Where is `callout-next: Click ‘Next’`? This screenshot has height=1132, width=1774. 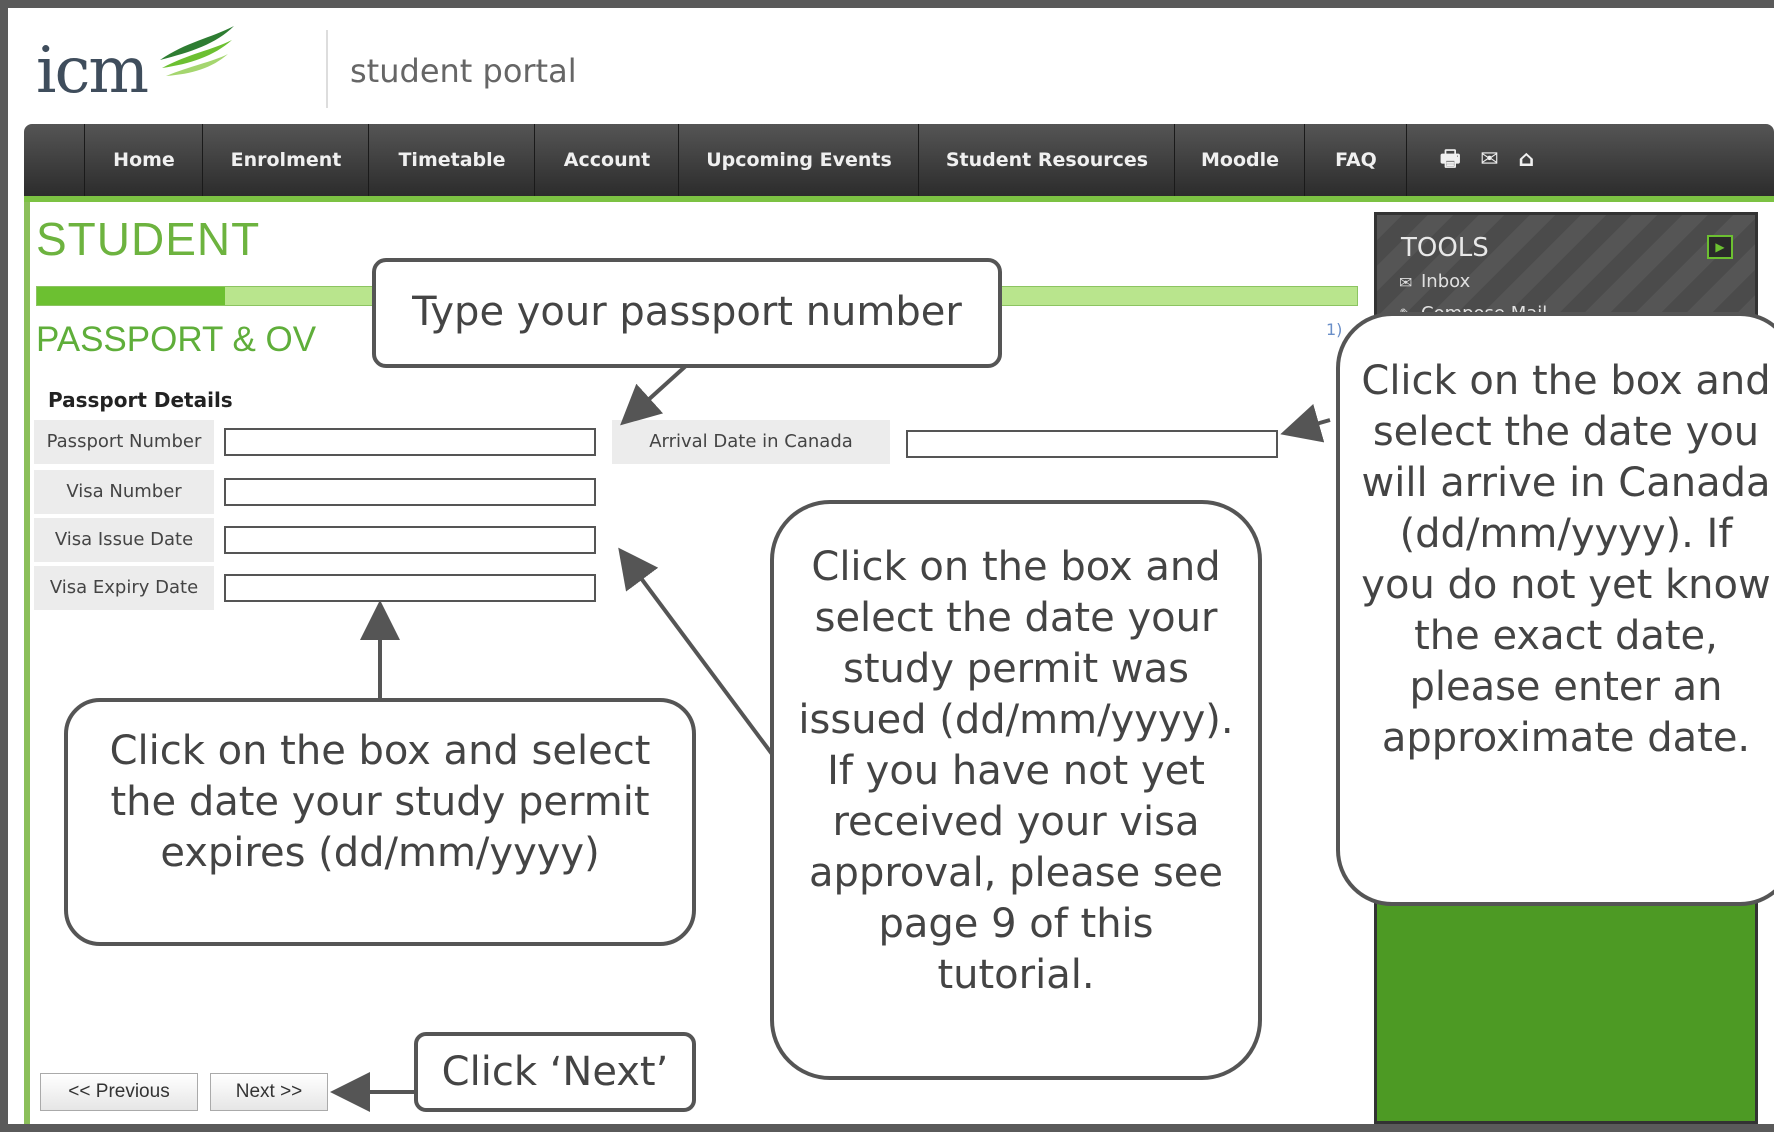
callout-next: Click ‘Next’ is located at coordinates (555, 1072).